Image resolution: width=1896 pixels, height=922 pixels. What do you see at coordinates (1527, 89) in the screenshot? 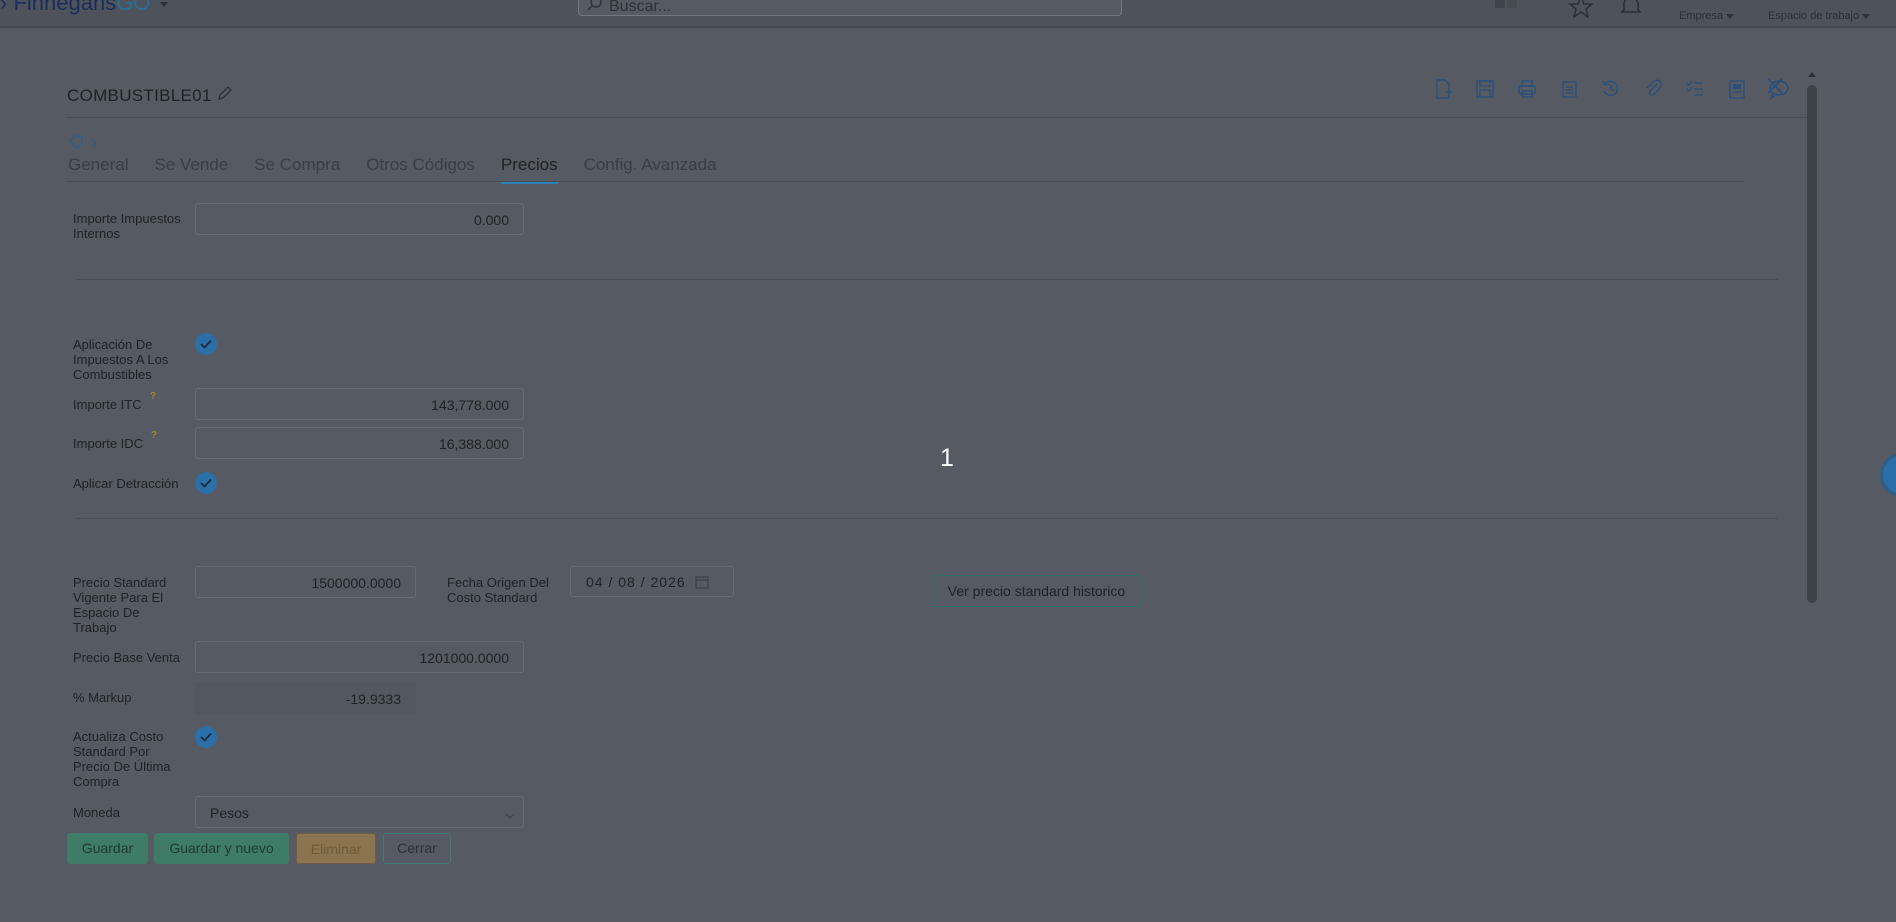
I see `print-icon` at bounding box center [1527, 89].